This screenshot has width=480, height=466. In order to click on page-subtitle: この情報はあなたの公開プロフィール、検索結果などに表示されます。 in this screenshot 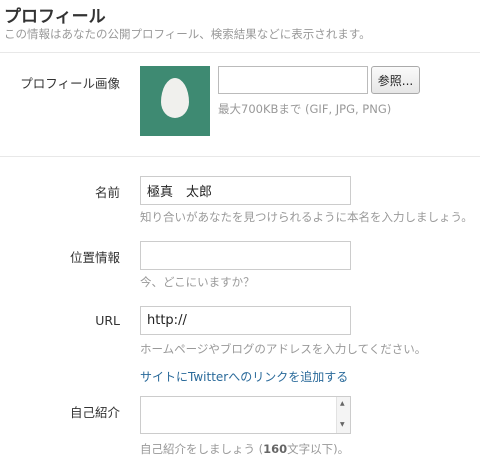, I will do `click(187, 34)`.